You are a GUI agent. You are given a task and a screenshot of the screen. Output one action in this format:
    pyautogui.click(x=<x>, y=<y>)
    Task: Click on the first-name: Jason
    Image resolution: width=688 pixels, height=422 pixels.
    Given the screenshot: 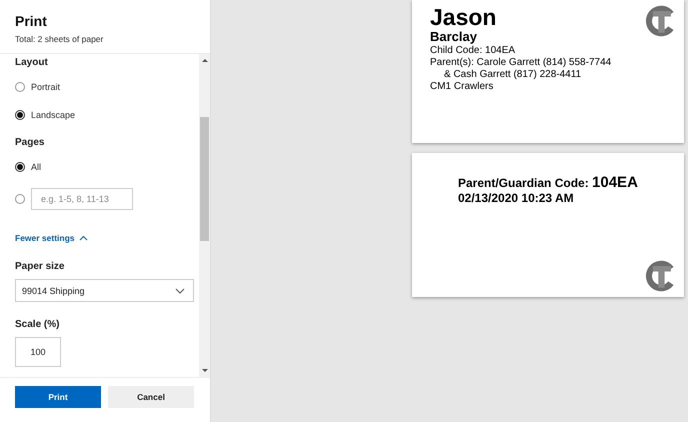 What is the action you would take?
    pyautogui.click(x=463, y=17)
    